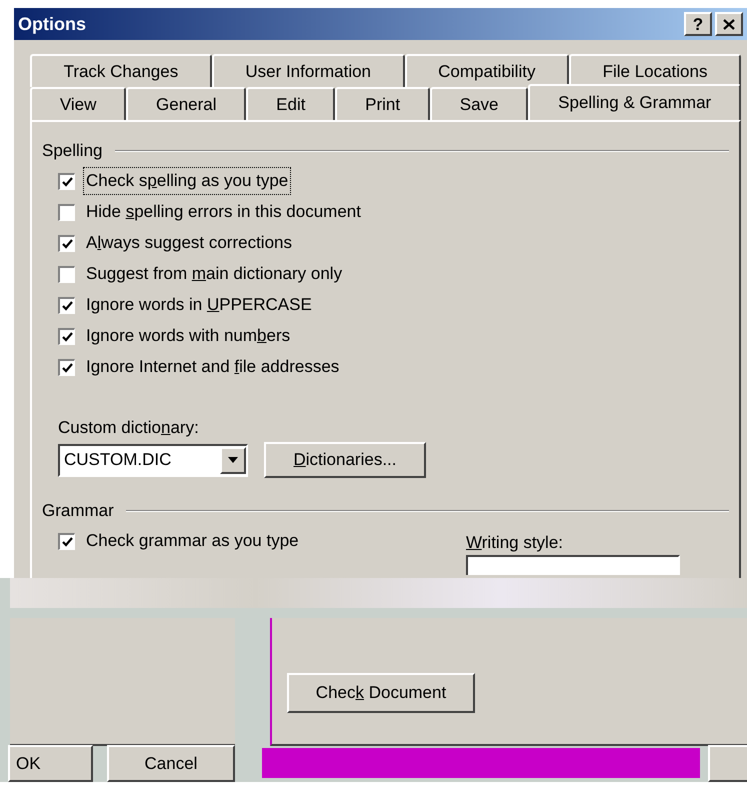 This screenshot has height=788, width=747. What do you see at coordinates (727, 763) in the screenshot?
I see `button` at bounding box center [727, 763].